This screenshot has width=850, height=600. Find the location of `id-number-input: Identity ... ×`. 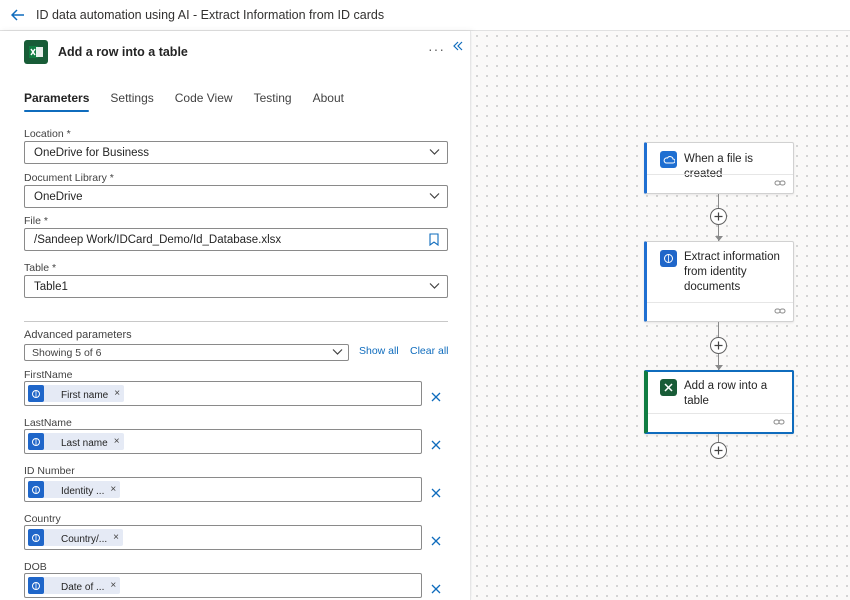

id-number-input: Identity ... × is located at coordinates (223, 489).